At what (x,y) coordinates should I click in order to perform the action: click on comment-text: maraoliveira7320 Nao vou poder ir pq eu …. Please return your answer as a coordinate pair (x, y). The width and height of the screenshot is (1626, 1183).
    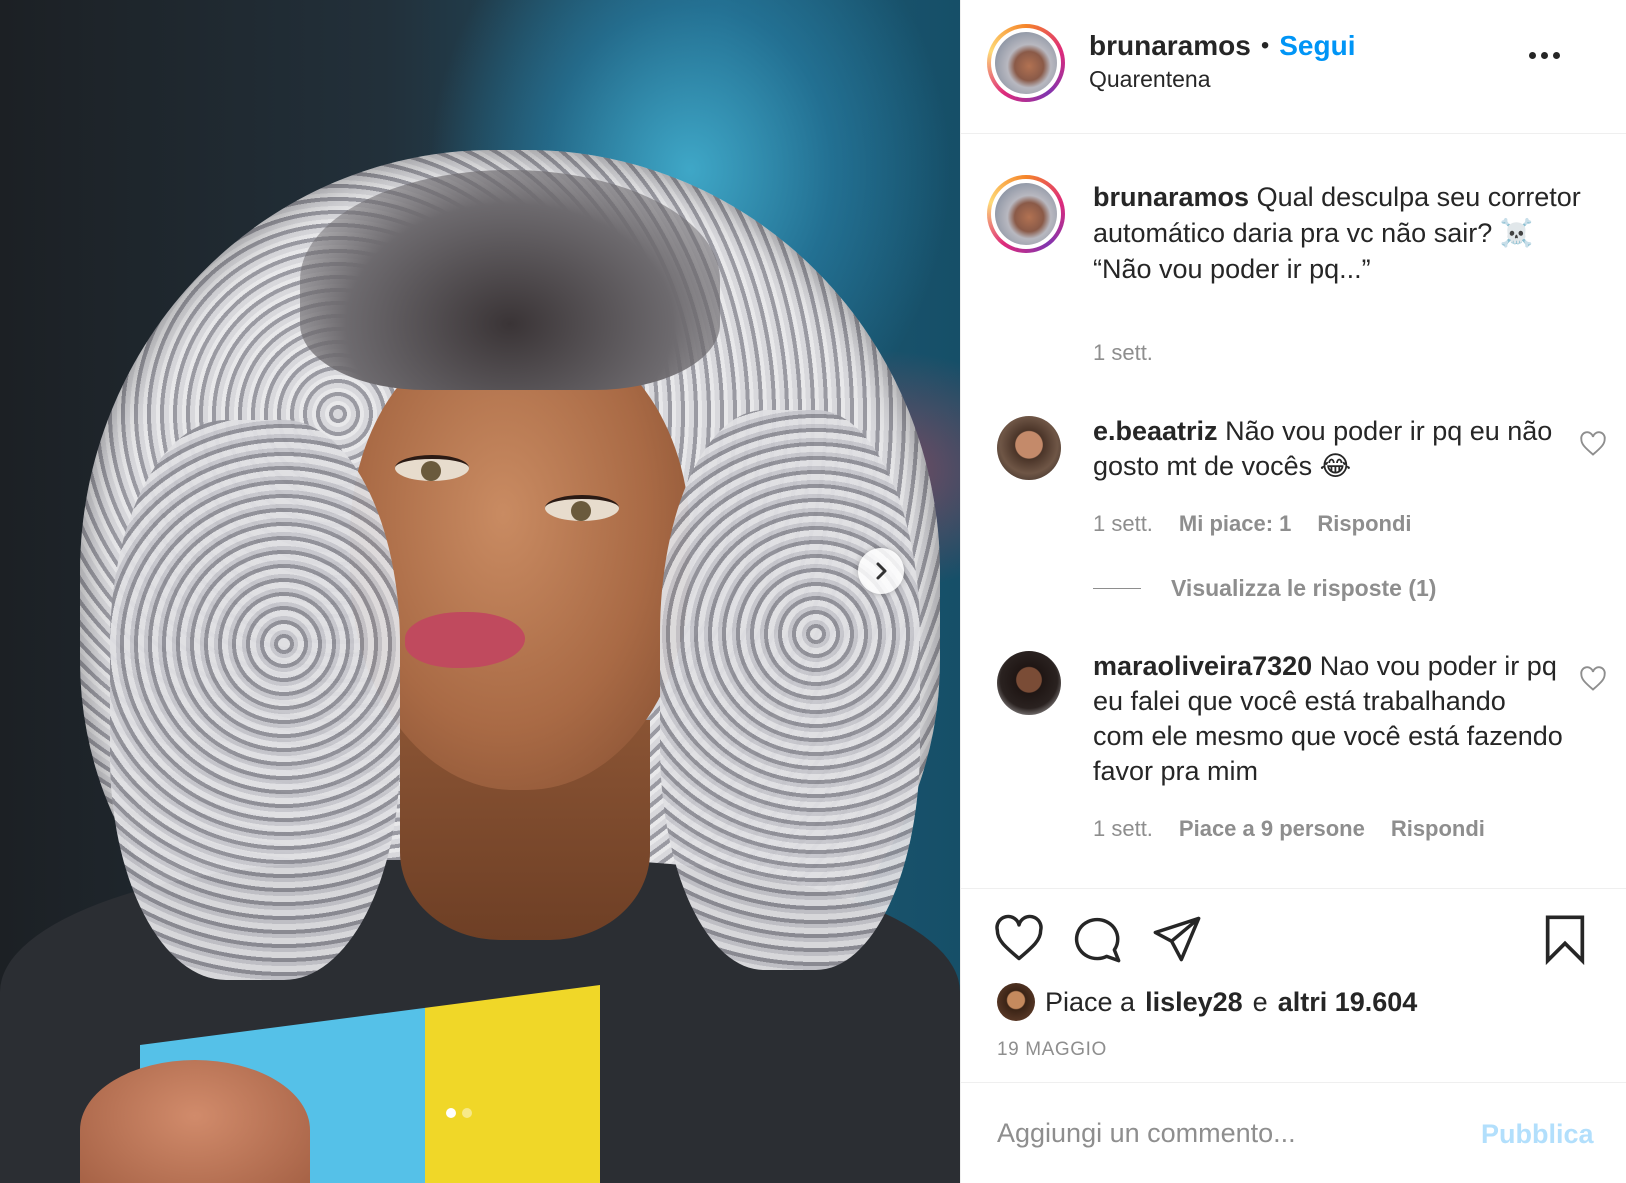
    Looking at the image, I should click on (1328, 719).